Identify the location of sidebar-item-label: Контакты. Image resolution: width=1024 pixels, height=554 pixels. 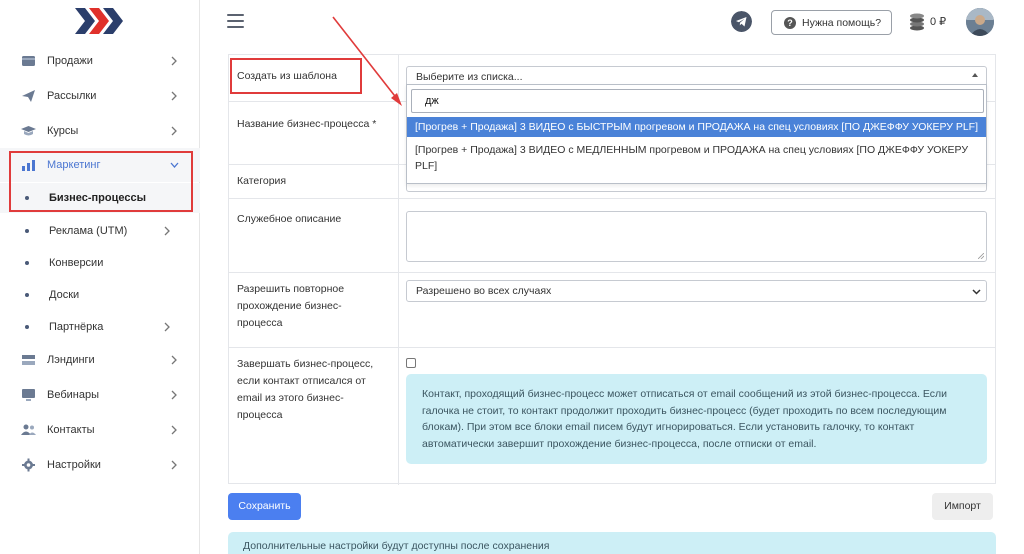
(71, 430).